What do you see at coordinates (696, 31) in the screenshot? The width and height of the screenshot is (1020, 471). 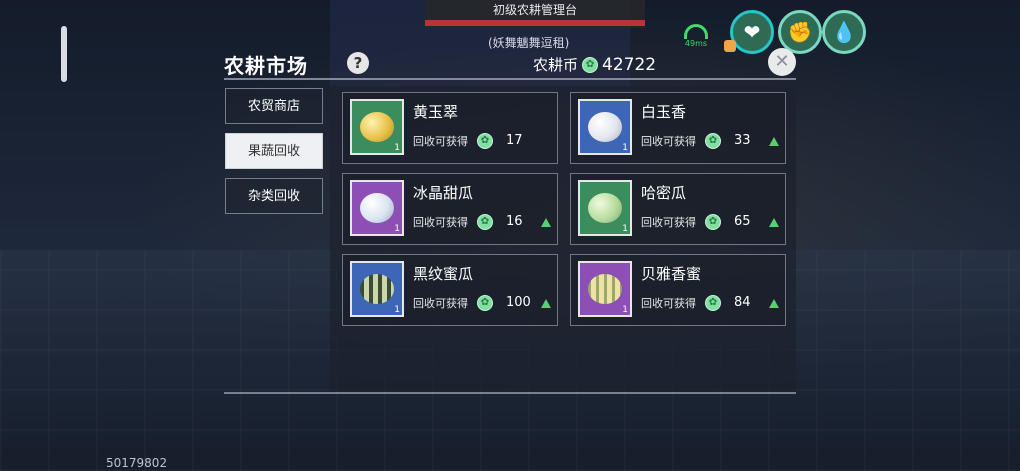 I see `wifi-icon` at bounding box center [696, 31].